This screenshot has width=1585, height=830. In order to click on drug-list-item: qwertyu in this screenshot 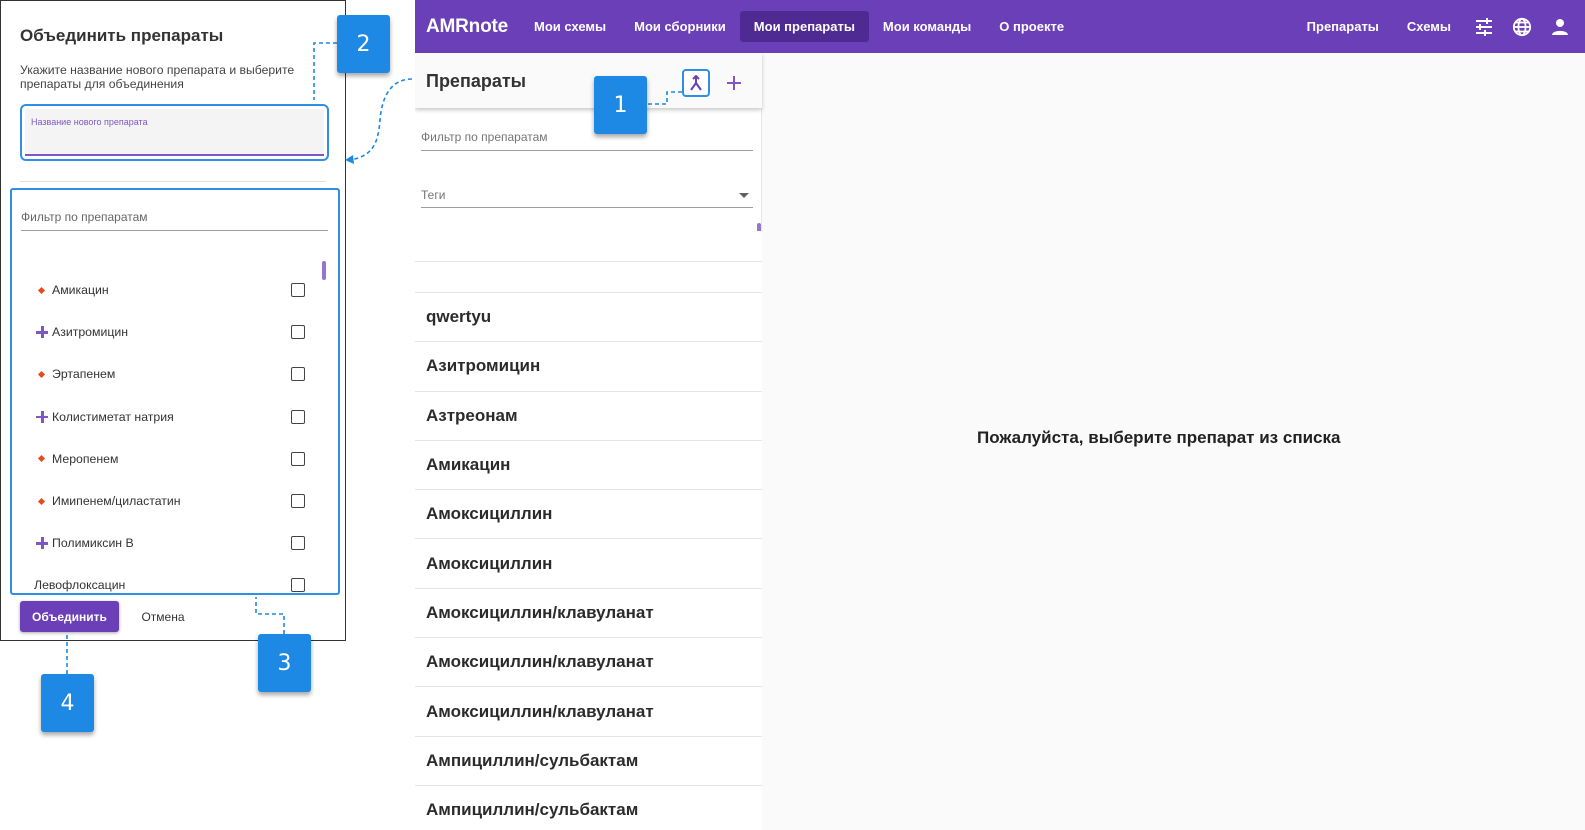, I will do `click(588, 318)`.